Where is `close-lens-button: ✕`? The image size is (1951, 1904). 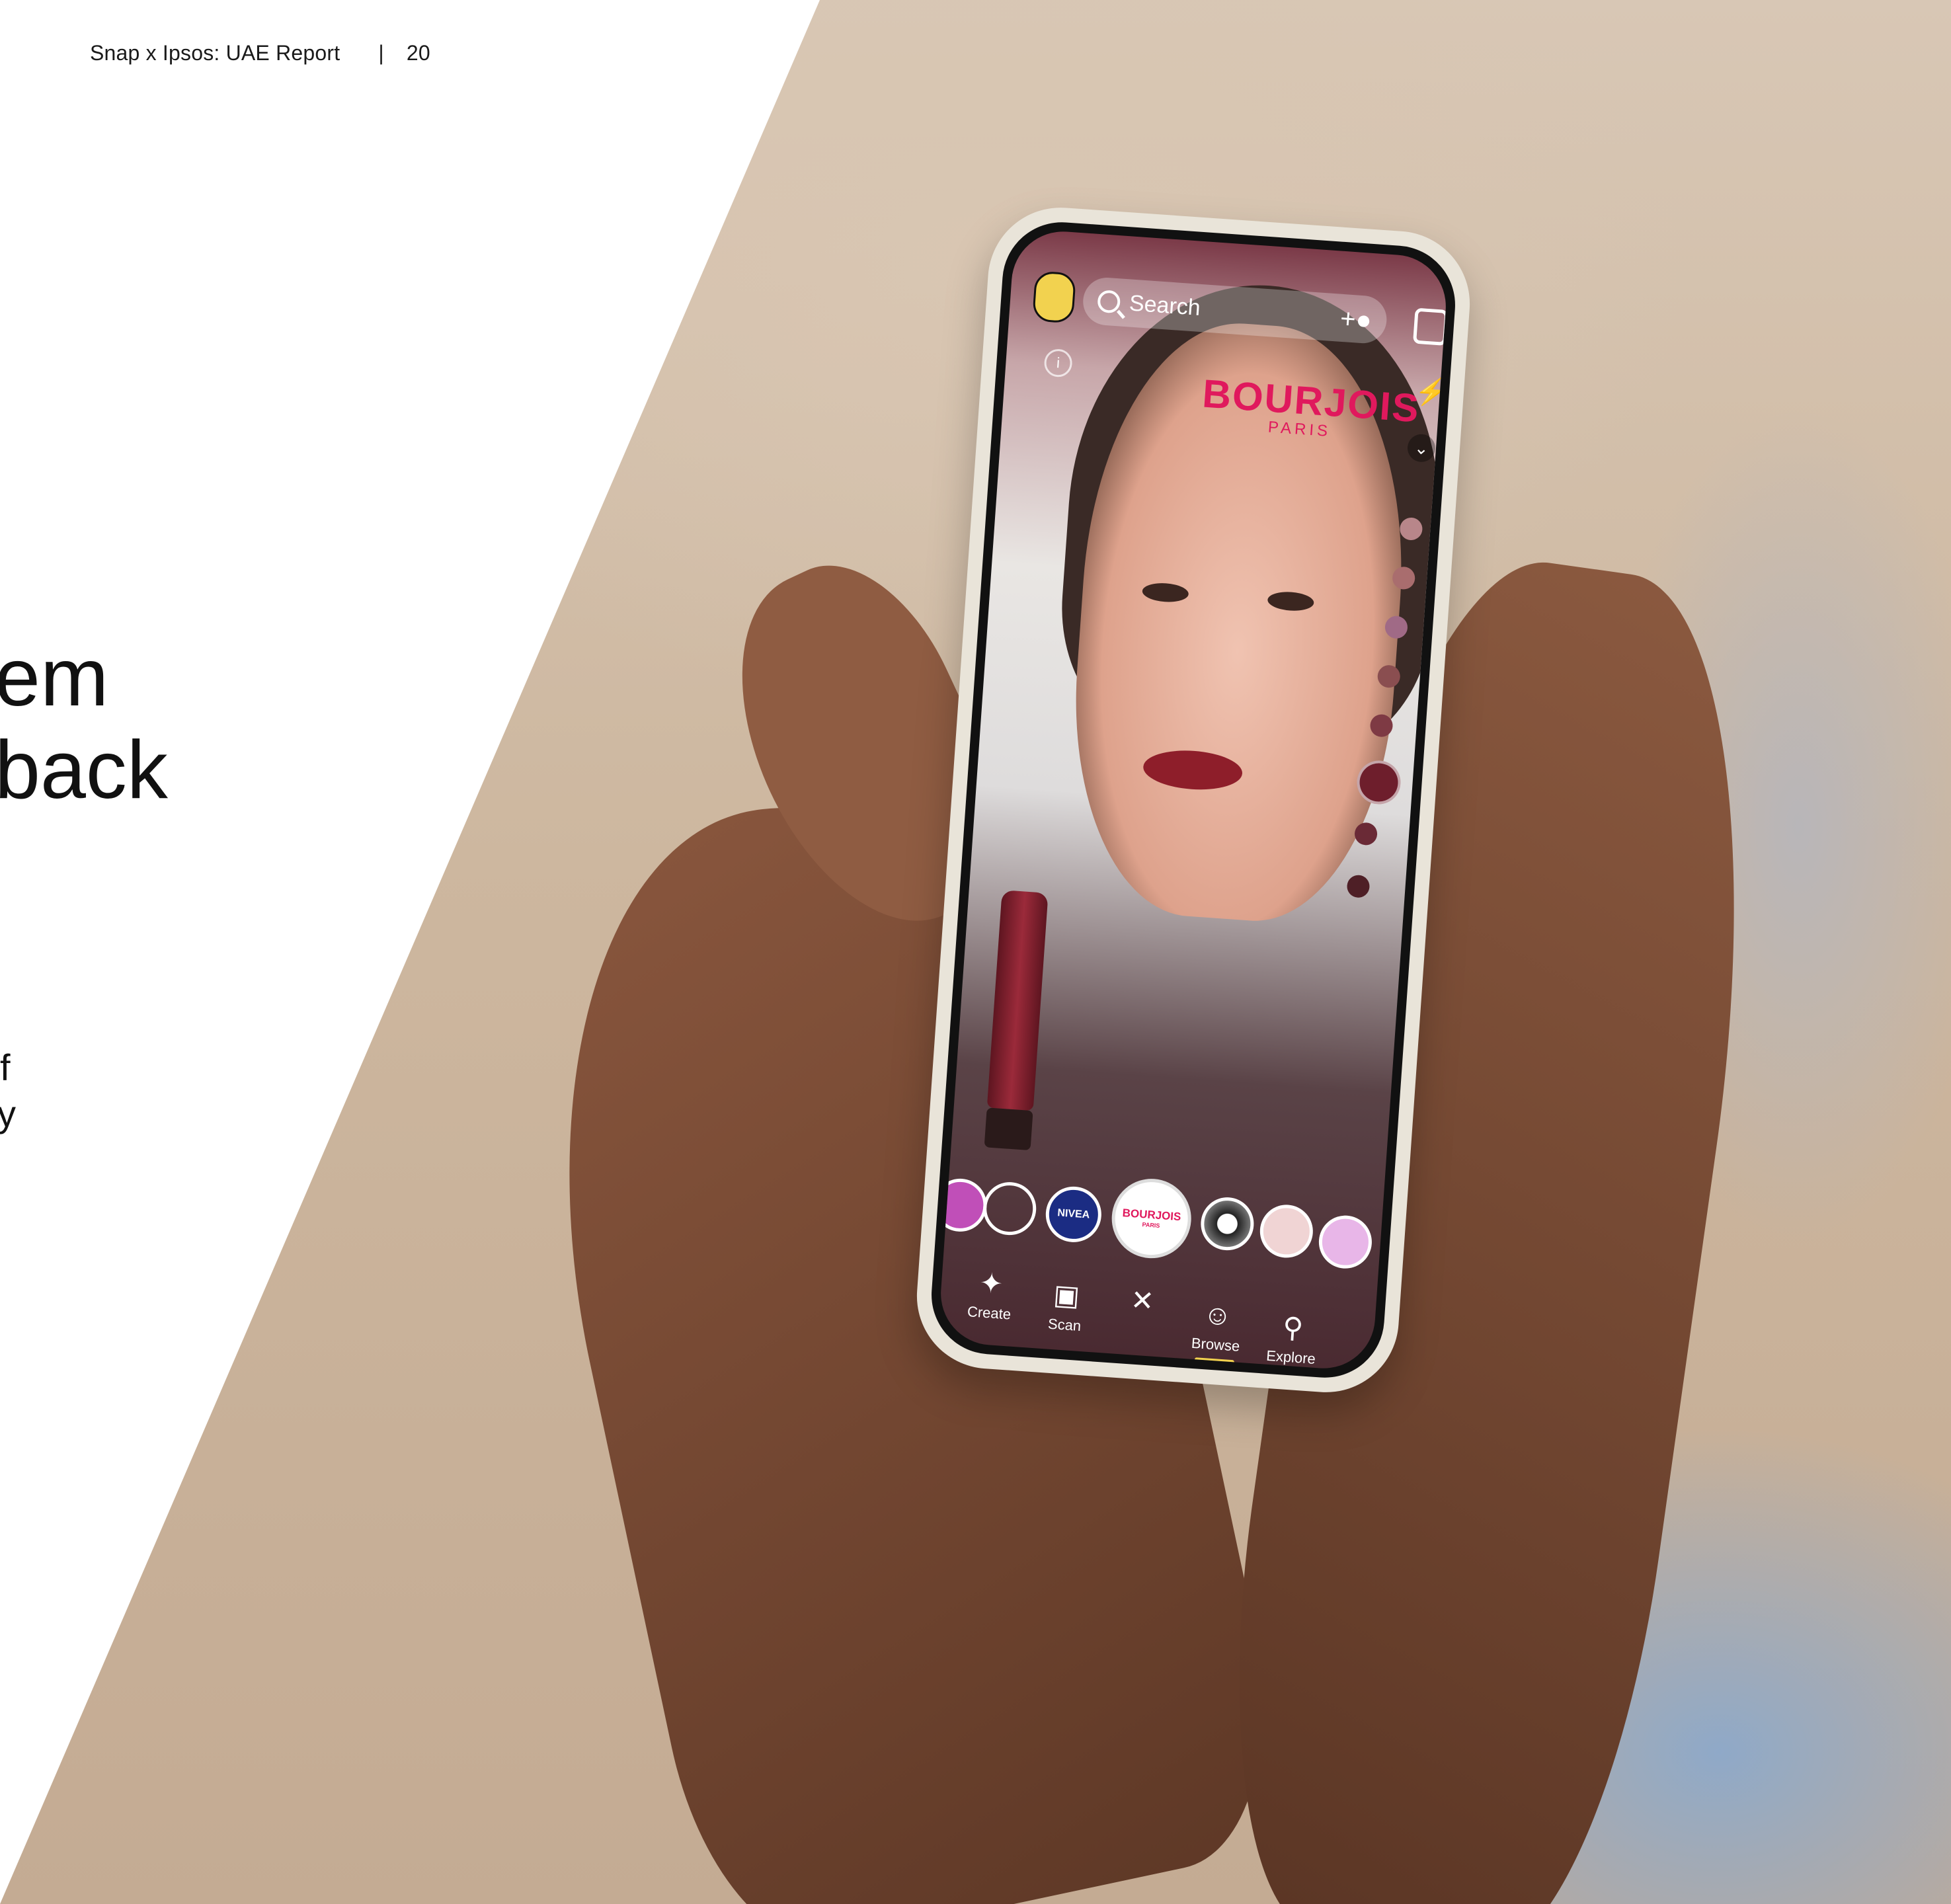 close-lens-button: ✕ is located at coordinates (1142, 1303).